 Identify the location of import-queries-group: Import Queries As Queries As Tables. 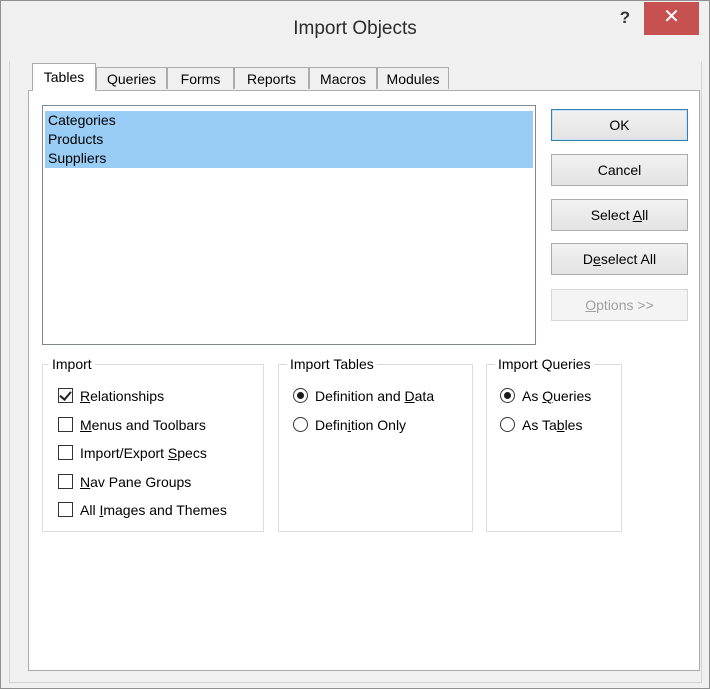
(554, 443).